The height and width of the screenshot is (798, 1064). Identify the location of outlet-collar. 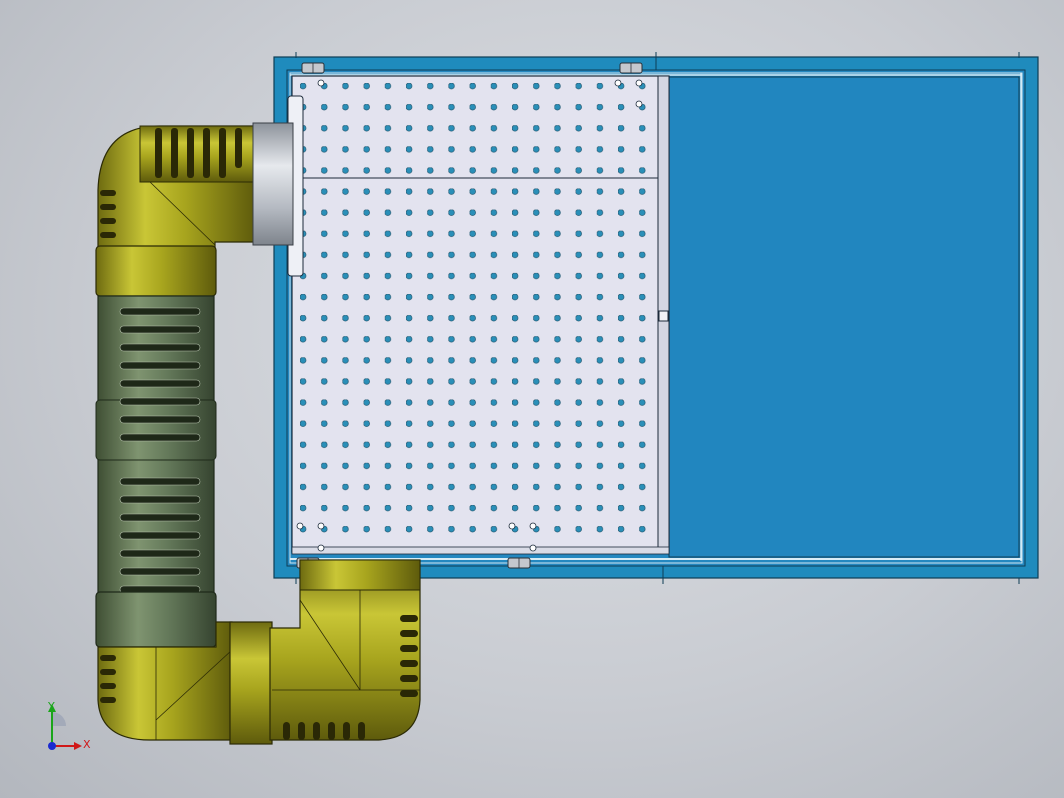
(360, 575).